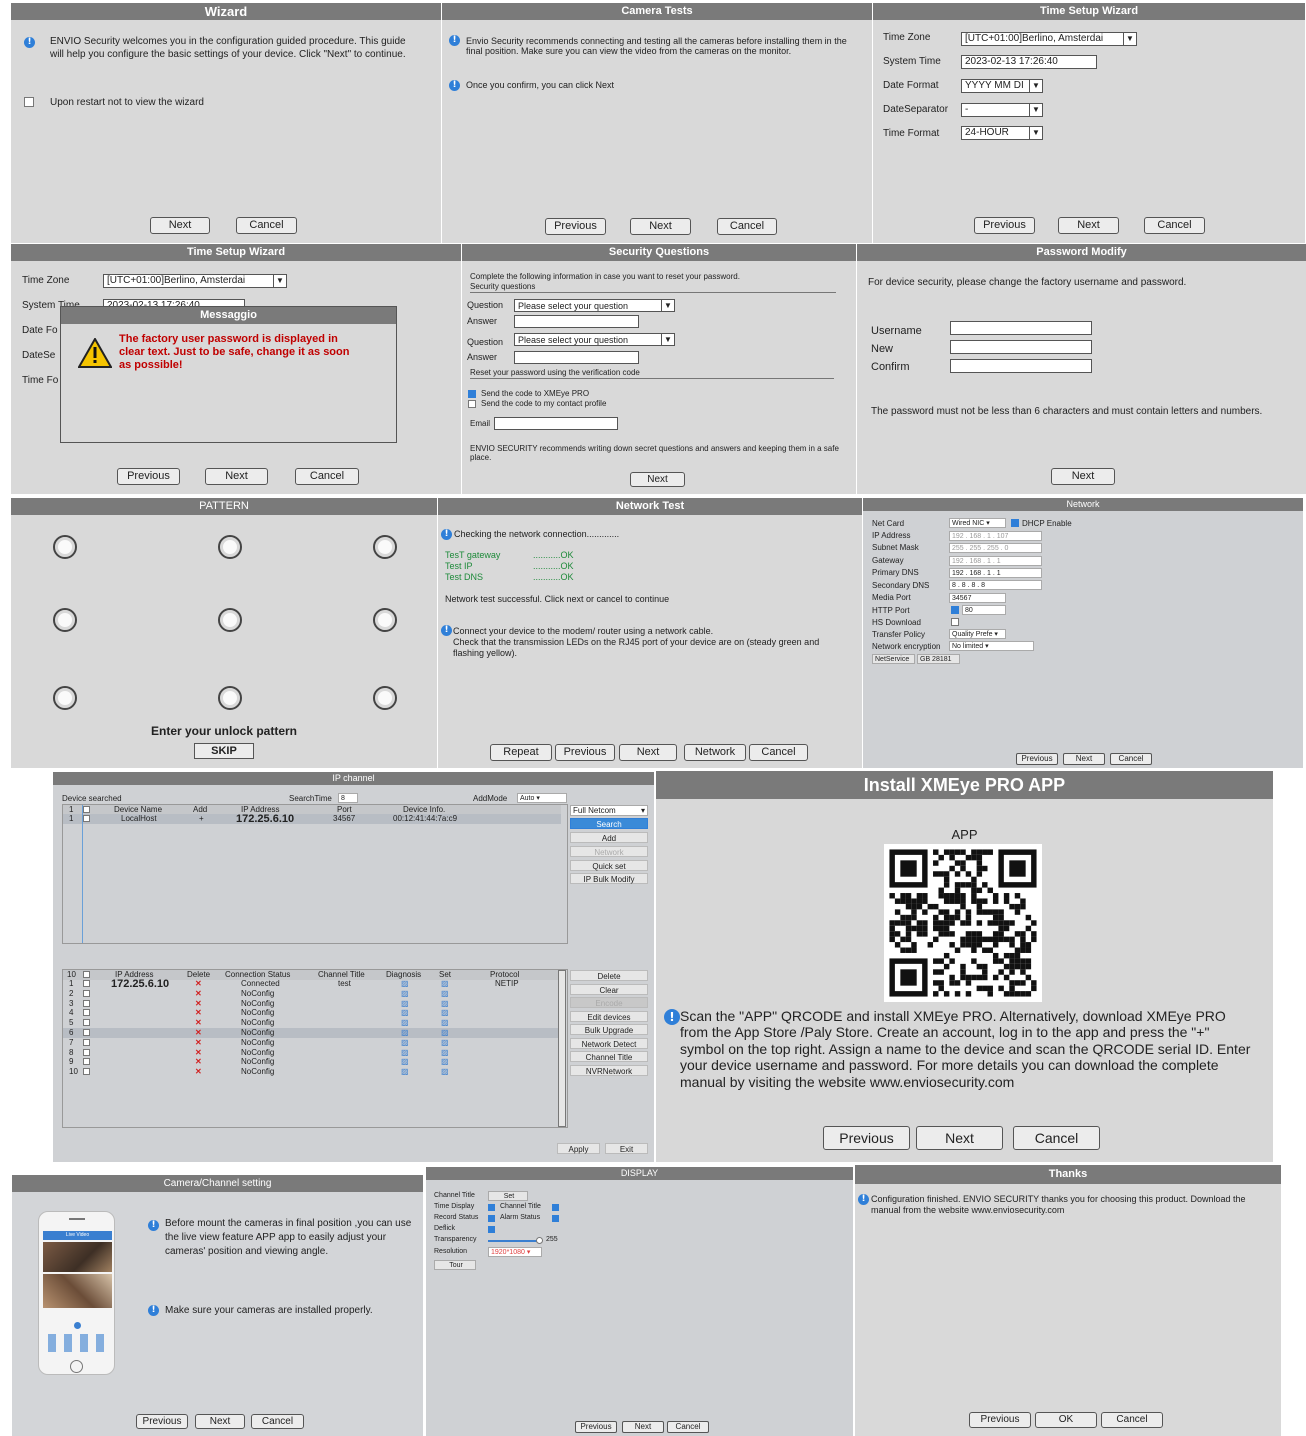 The width and height of the screenshot is (1306, 1436). Describe the element at coordinates (86, 809) in the screenshot. I see `select-all-checkbox` at that location.